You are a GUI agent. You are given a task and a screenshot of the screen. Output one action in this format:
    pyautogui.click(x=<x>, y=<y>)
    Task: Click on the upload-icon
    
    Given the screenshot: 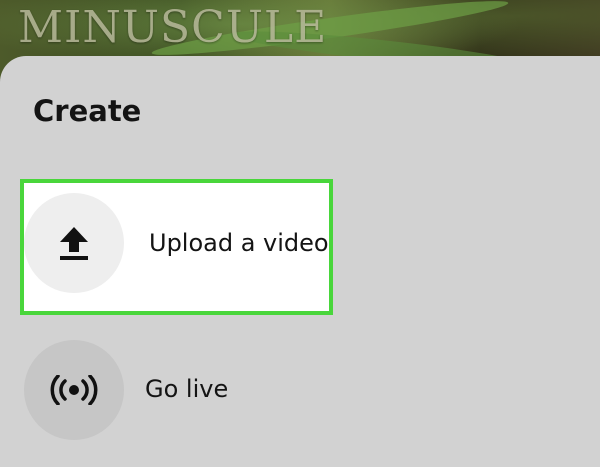 What is the action you would take?
    pyautogui.click(x=74, y=243)
    